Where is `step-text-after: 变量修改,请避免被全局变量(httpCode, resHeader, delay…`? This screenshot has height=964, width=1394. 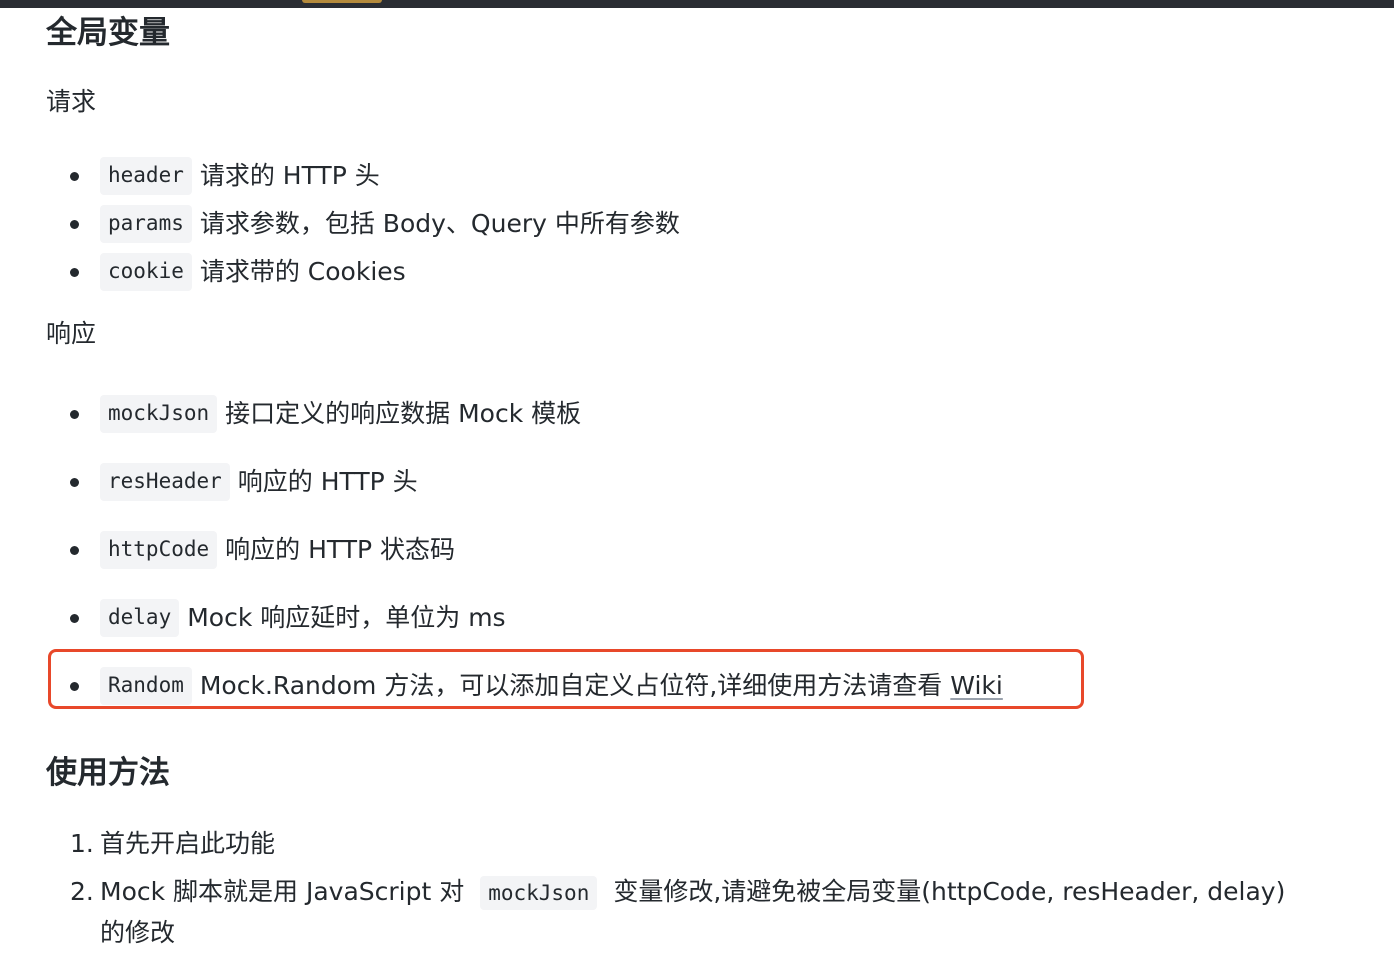
step-text-after: 变量修改,请避免被全局变量(httpCode, resHeader, delay… is located at coordinates (949, 891).